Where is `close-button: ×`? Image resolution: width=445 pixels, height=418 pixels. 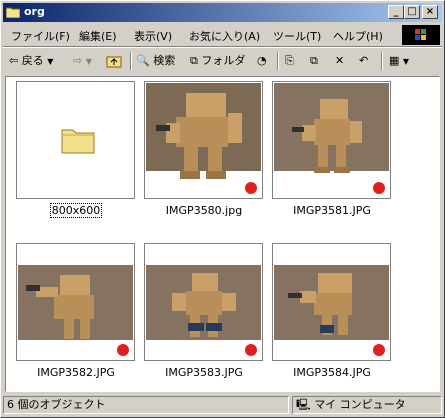
close-button: × is located at coordinates (430, 12).